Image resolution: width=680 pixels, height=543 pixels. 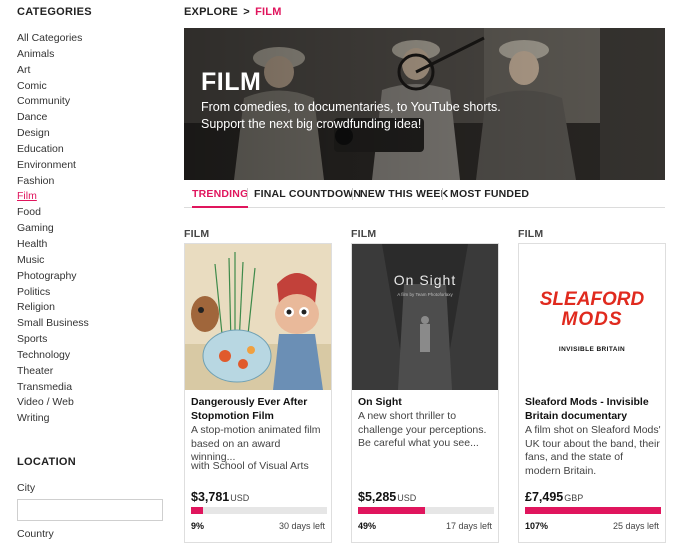 I want to click on card-amount: $3,781USD, so click(x=220, y=497).